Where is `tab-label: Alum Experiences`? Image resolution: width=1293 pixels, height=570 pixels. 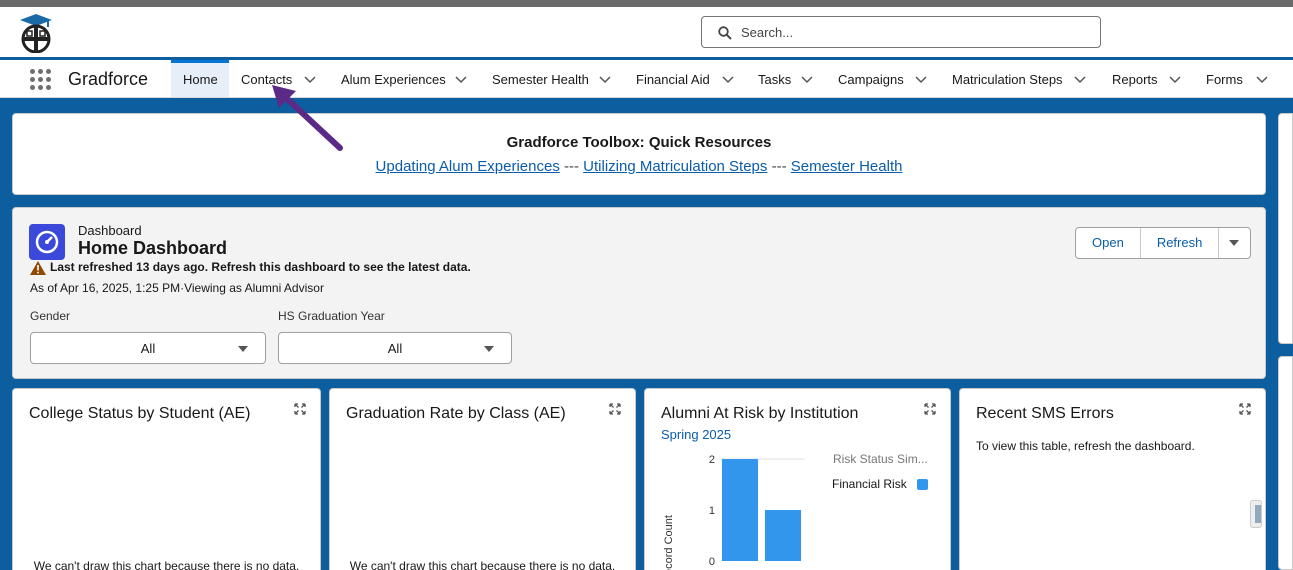
tab-label: Alum Experiences is located at coordinates (393, 79).